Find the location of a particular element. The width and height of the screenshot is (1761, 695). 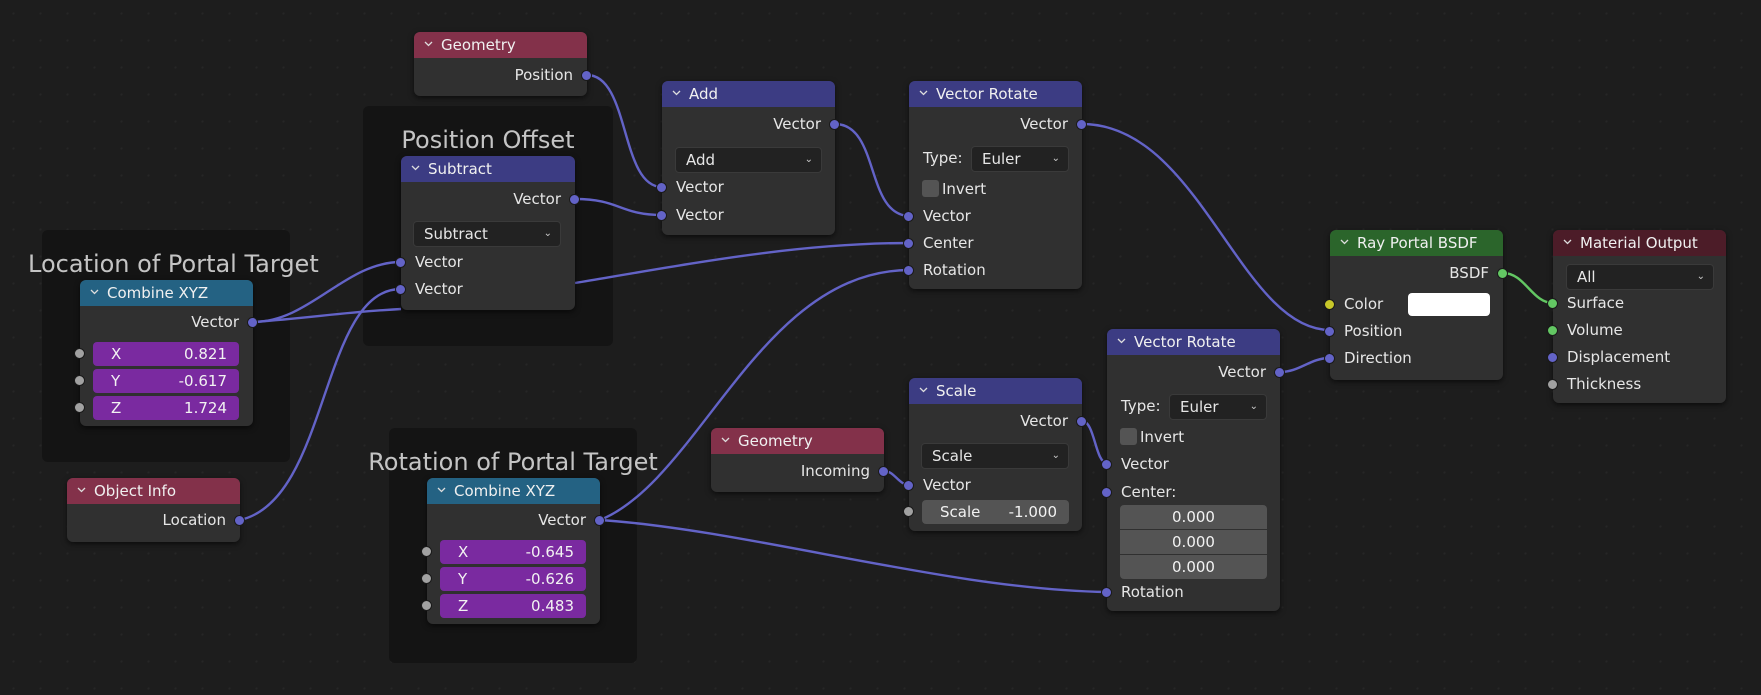

node-geometry-position: Geometry Position is located at coordinates (503, 64).